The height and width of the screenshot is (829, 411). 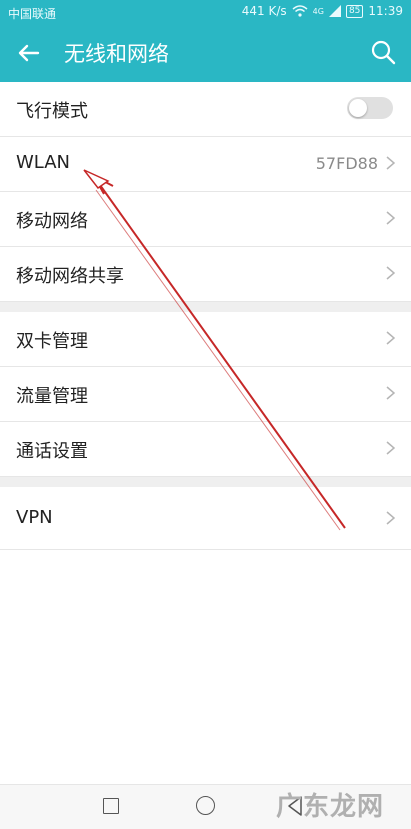 I want to click on network-speed: 441 K/s, so click(x=264, y=11).